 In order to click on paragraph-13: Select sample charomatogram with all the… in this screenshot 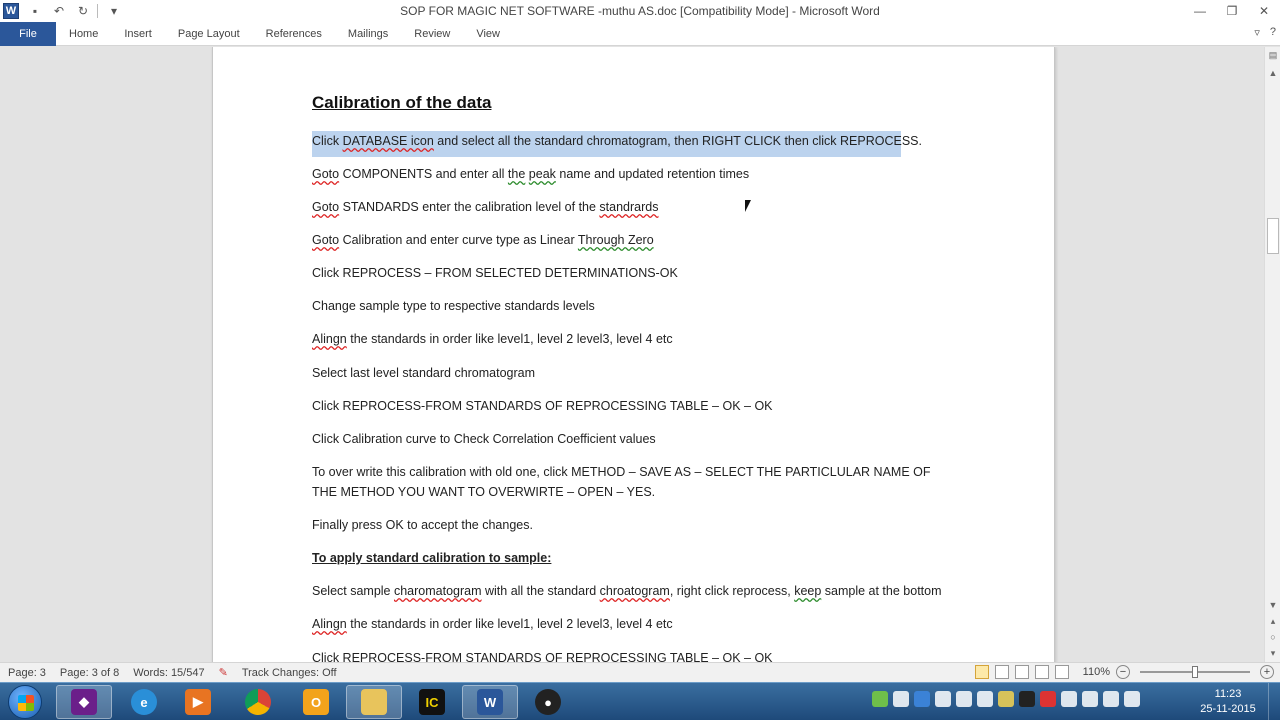, I will do `click(627, 591)`.